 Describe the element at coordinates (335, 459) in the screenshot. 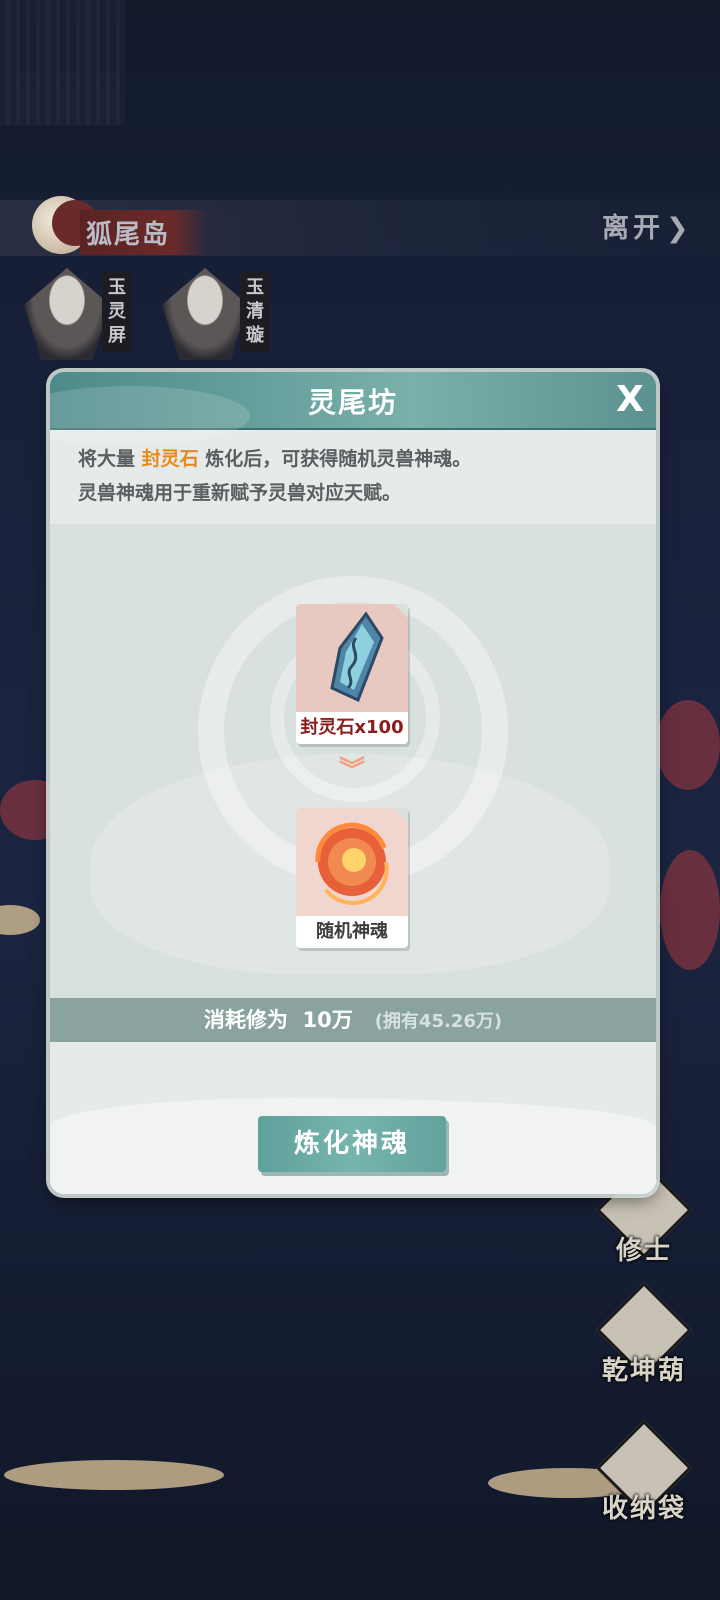

I see `description-suffix: 炼化后，可获得随机灵兽神魂。` at that location.